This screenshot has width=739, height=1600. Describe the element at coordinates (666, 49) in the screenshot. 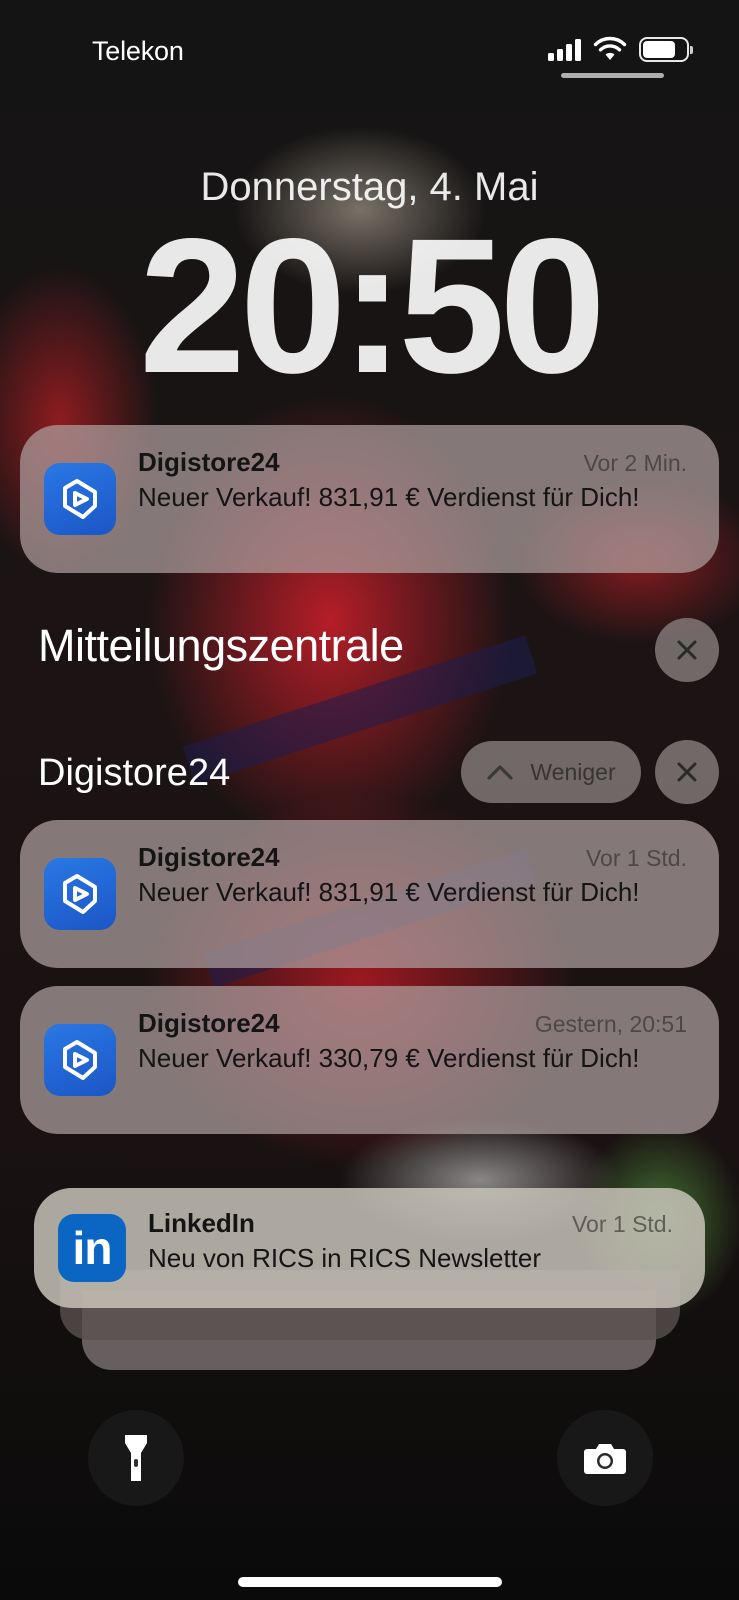

I see `battery-icon` at that location.